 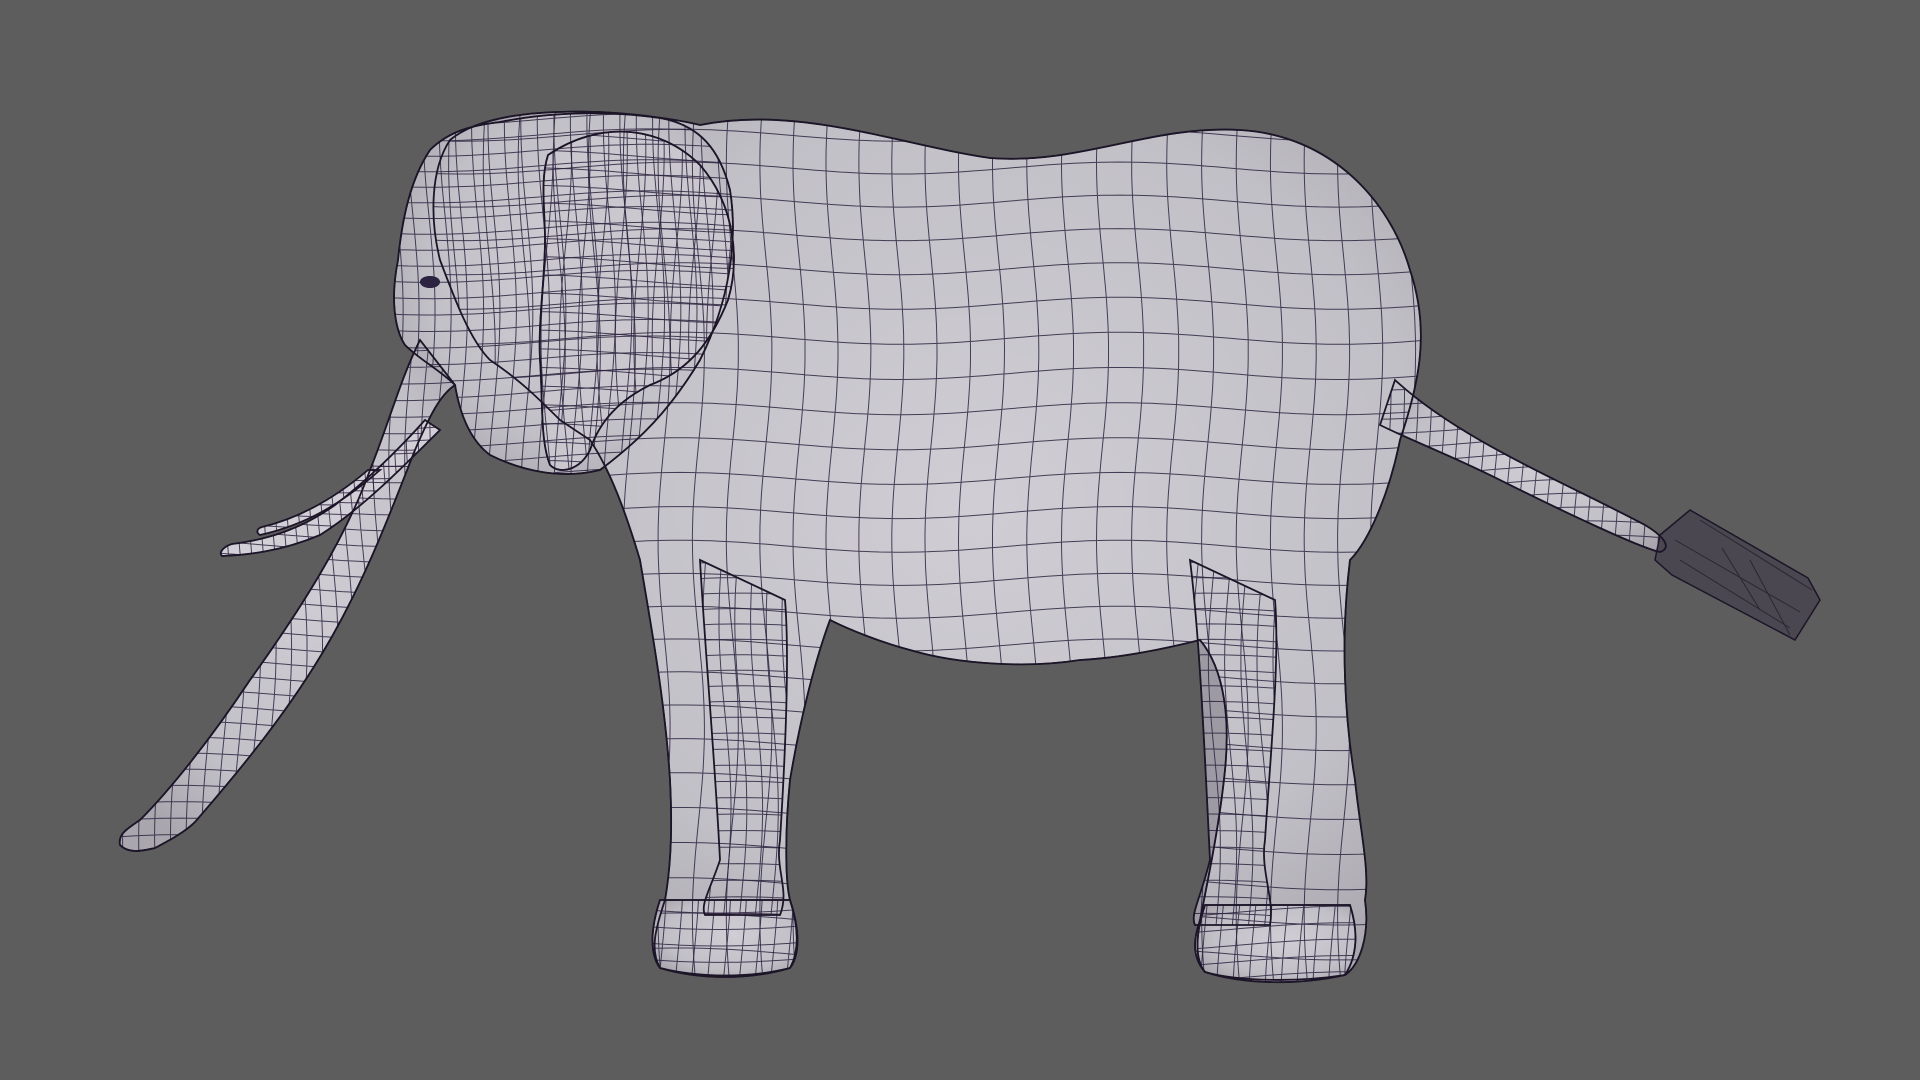 I want to click on elephant-eye-top, so click(x=430, y=282).